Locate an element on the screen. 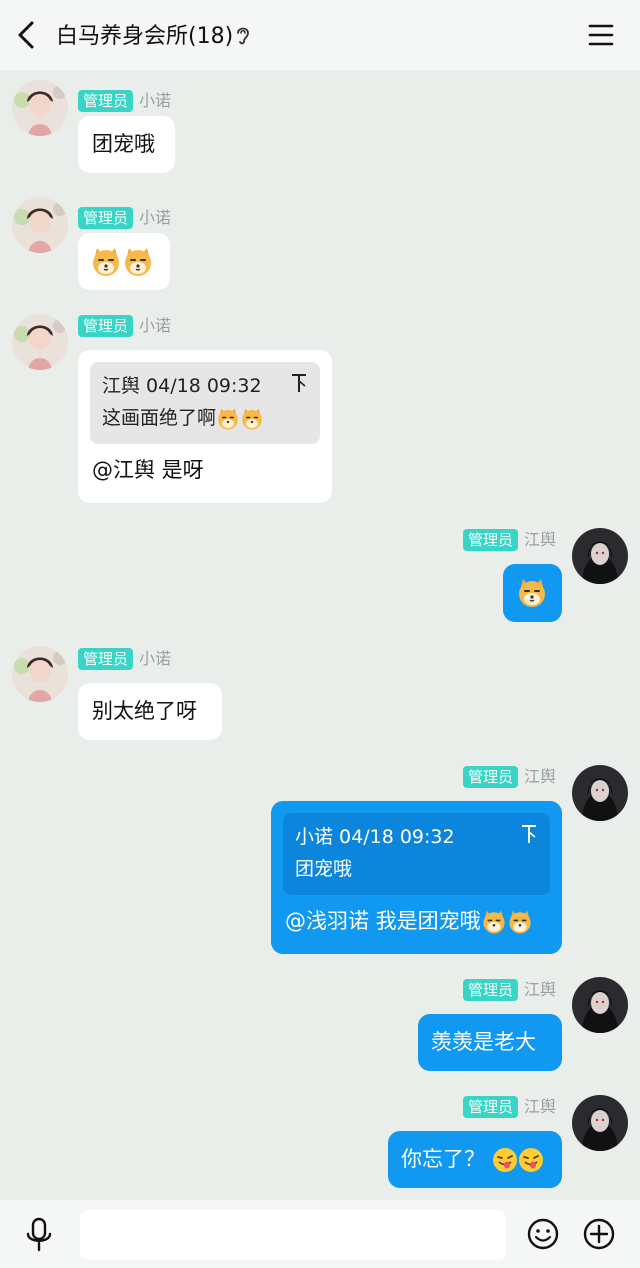 The height and width of the screenshot is (1268, 640). message-item: 管理员 小诺 团宠哦 is located at coordinates (320, 130).